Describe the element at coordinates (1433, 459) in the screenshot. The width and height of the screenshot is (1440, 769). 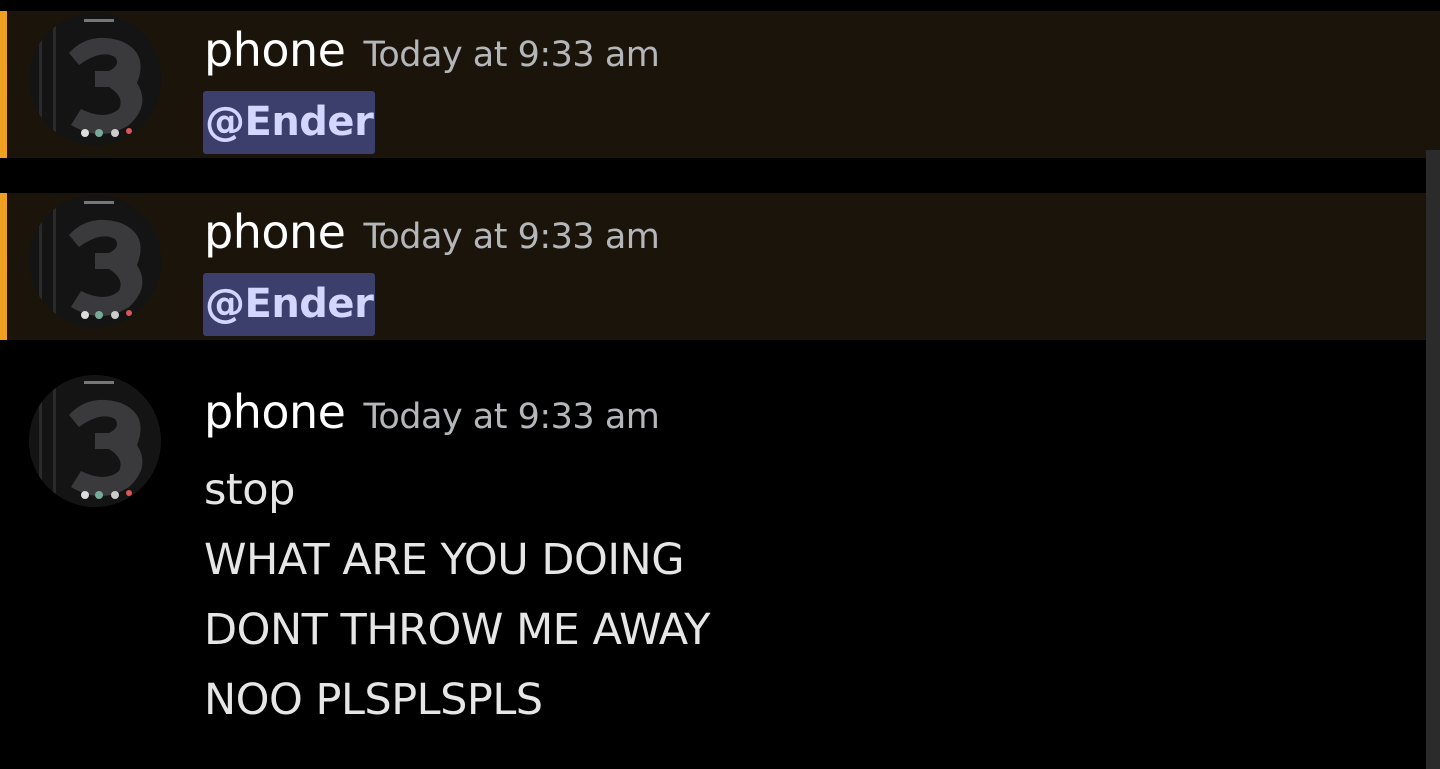
I see `scrollbar` at that location.